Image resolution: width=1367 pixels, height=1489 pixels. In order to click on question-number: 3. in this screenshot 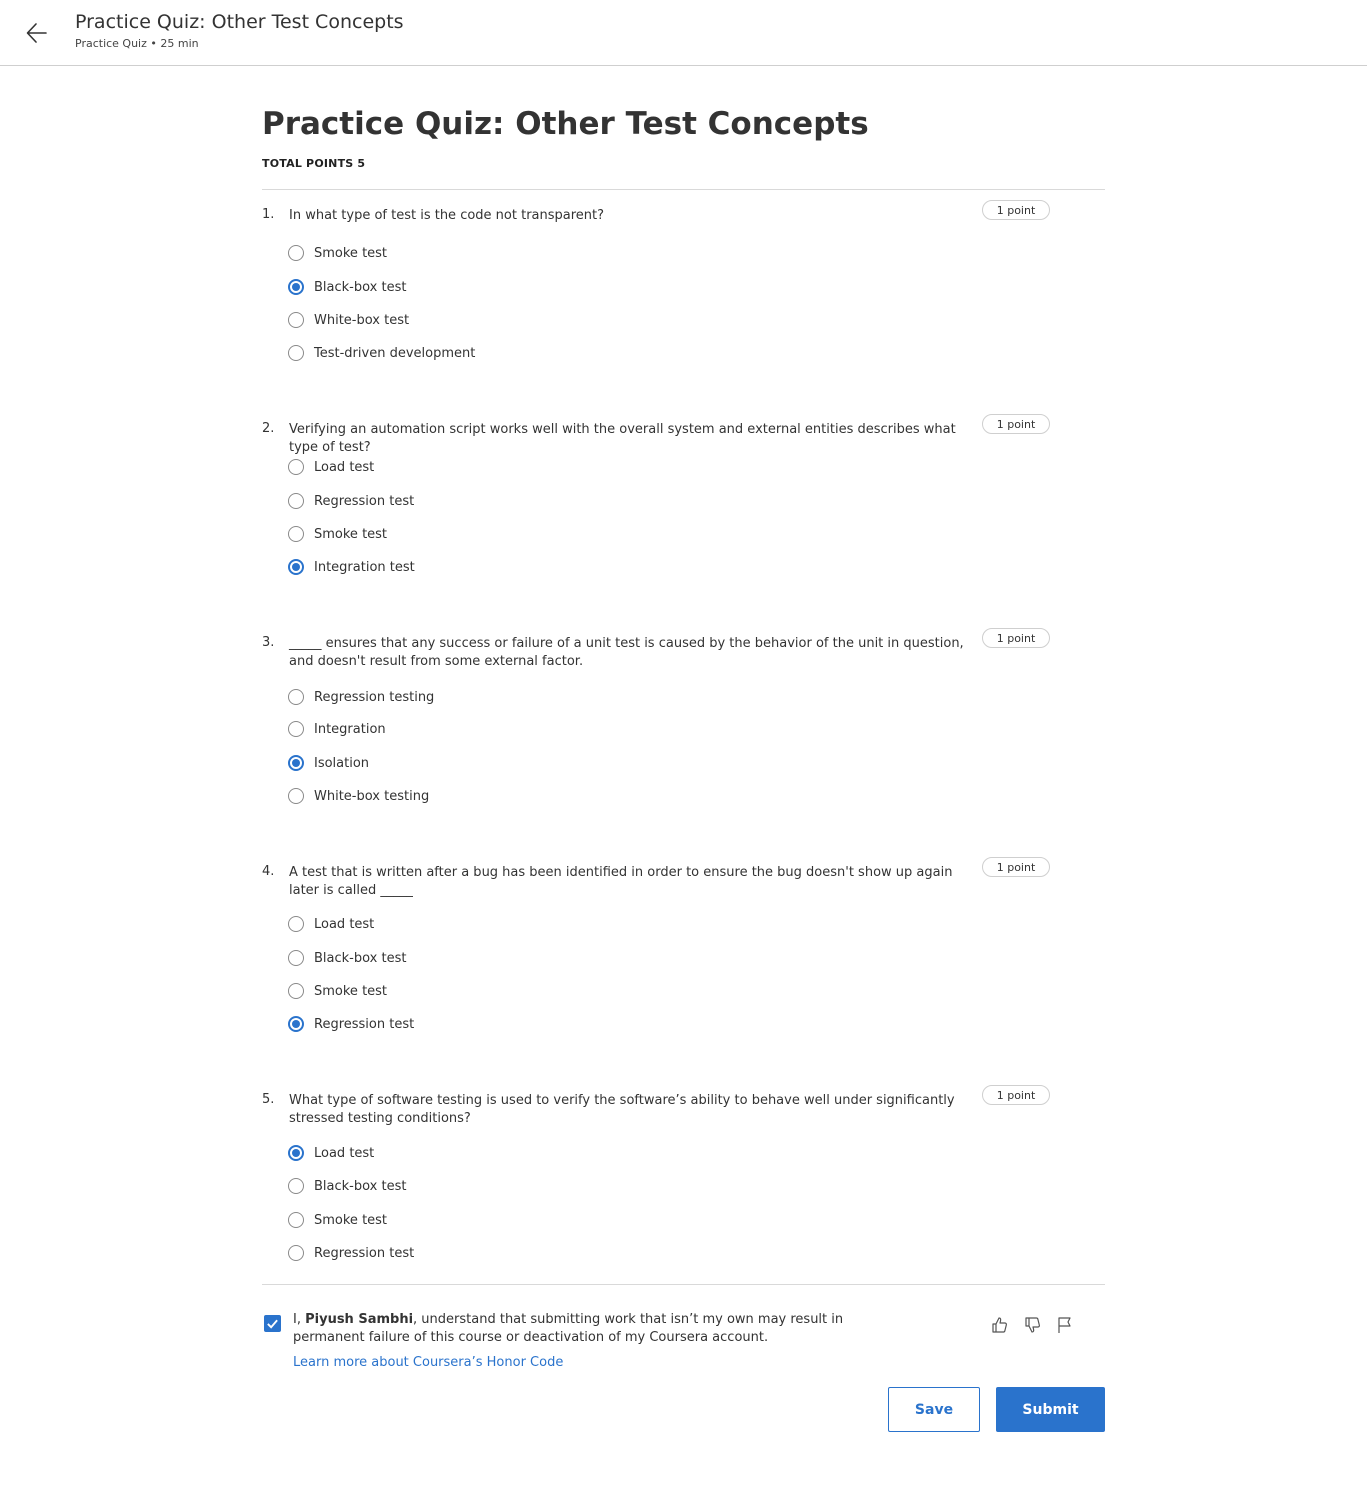, I will do `click(268, 642)`.